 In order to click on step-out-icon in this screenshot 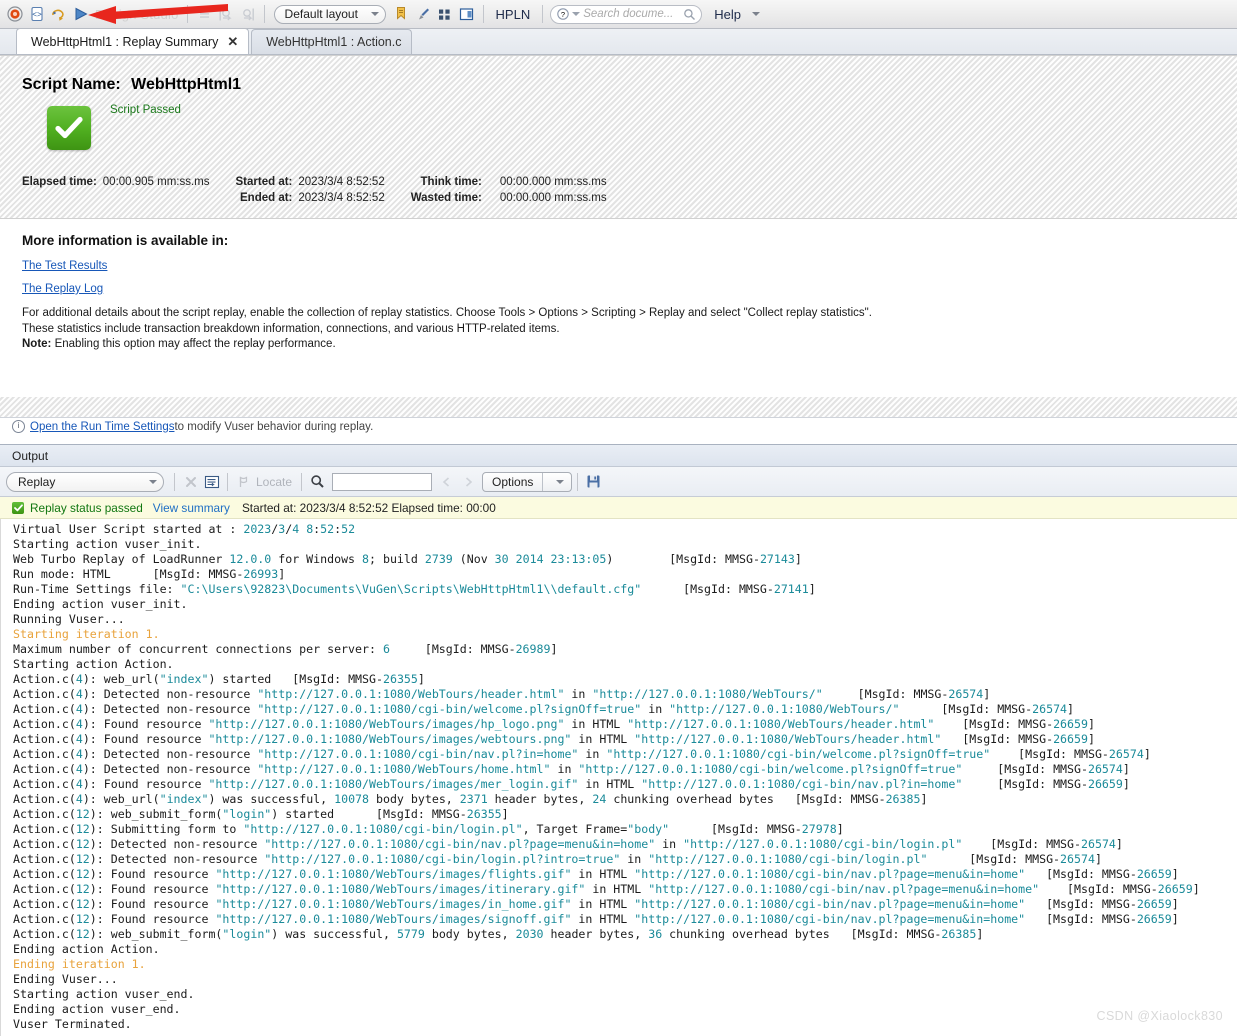, I will do `click(248, 14)`.